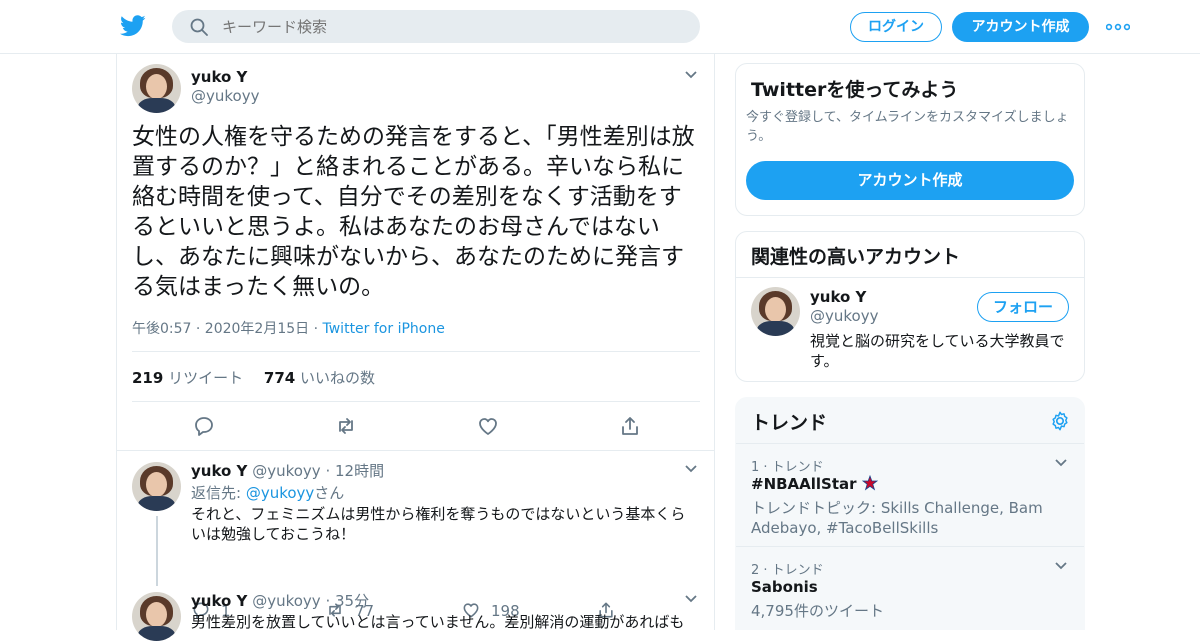 This screenshot has height=641, width=1200. I want to click on trends-title: トレンド, so click(789, 423).